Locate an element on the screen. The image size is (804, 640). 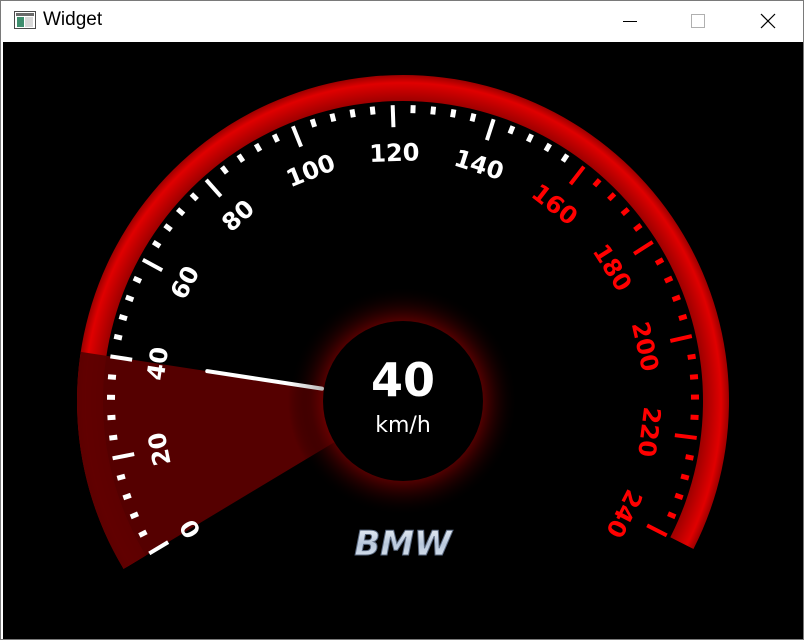
tick-label: 240 is located at coordinates (624, 513).